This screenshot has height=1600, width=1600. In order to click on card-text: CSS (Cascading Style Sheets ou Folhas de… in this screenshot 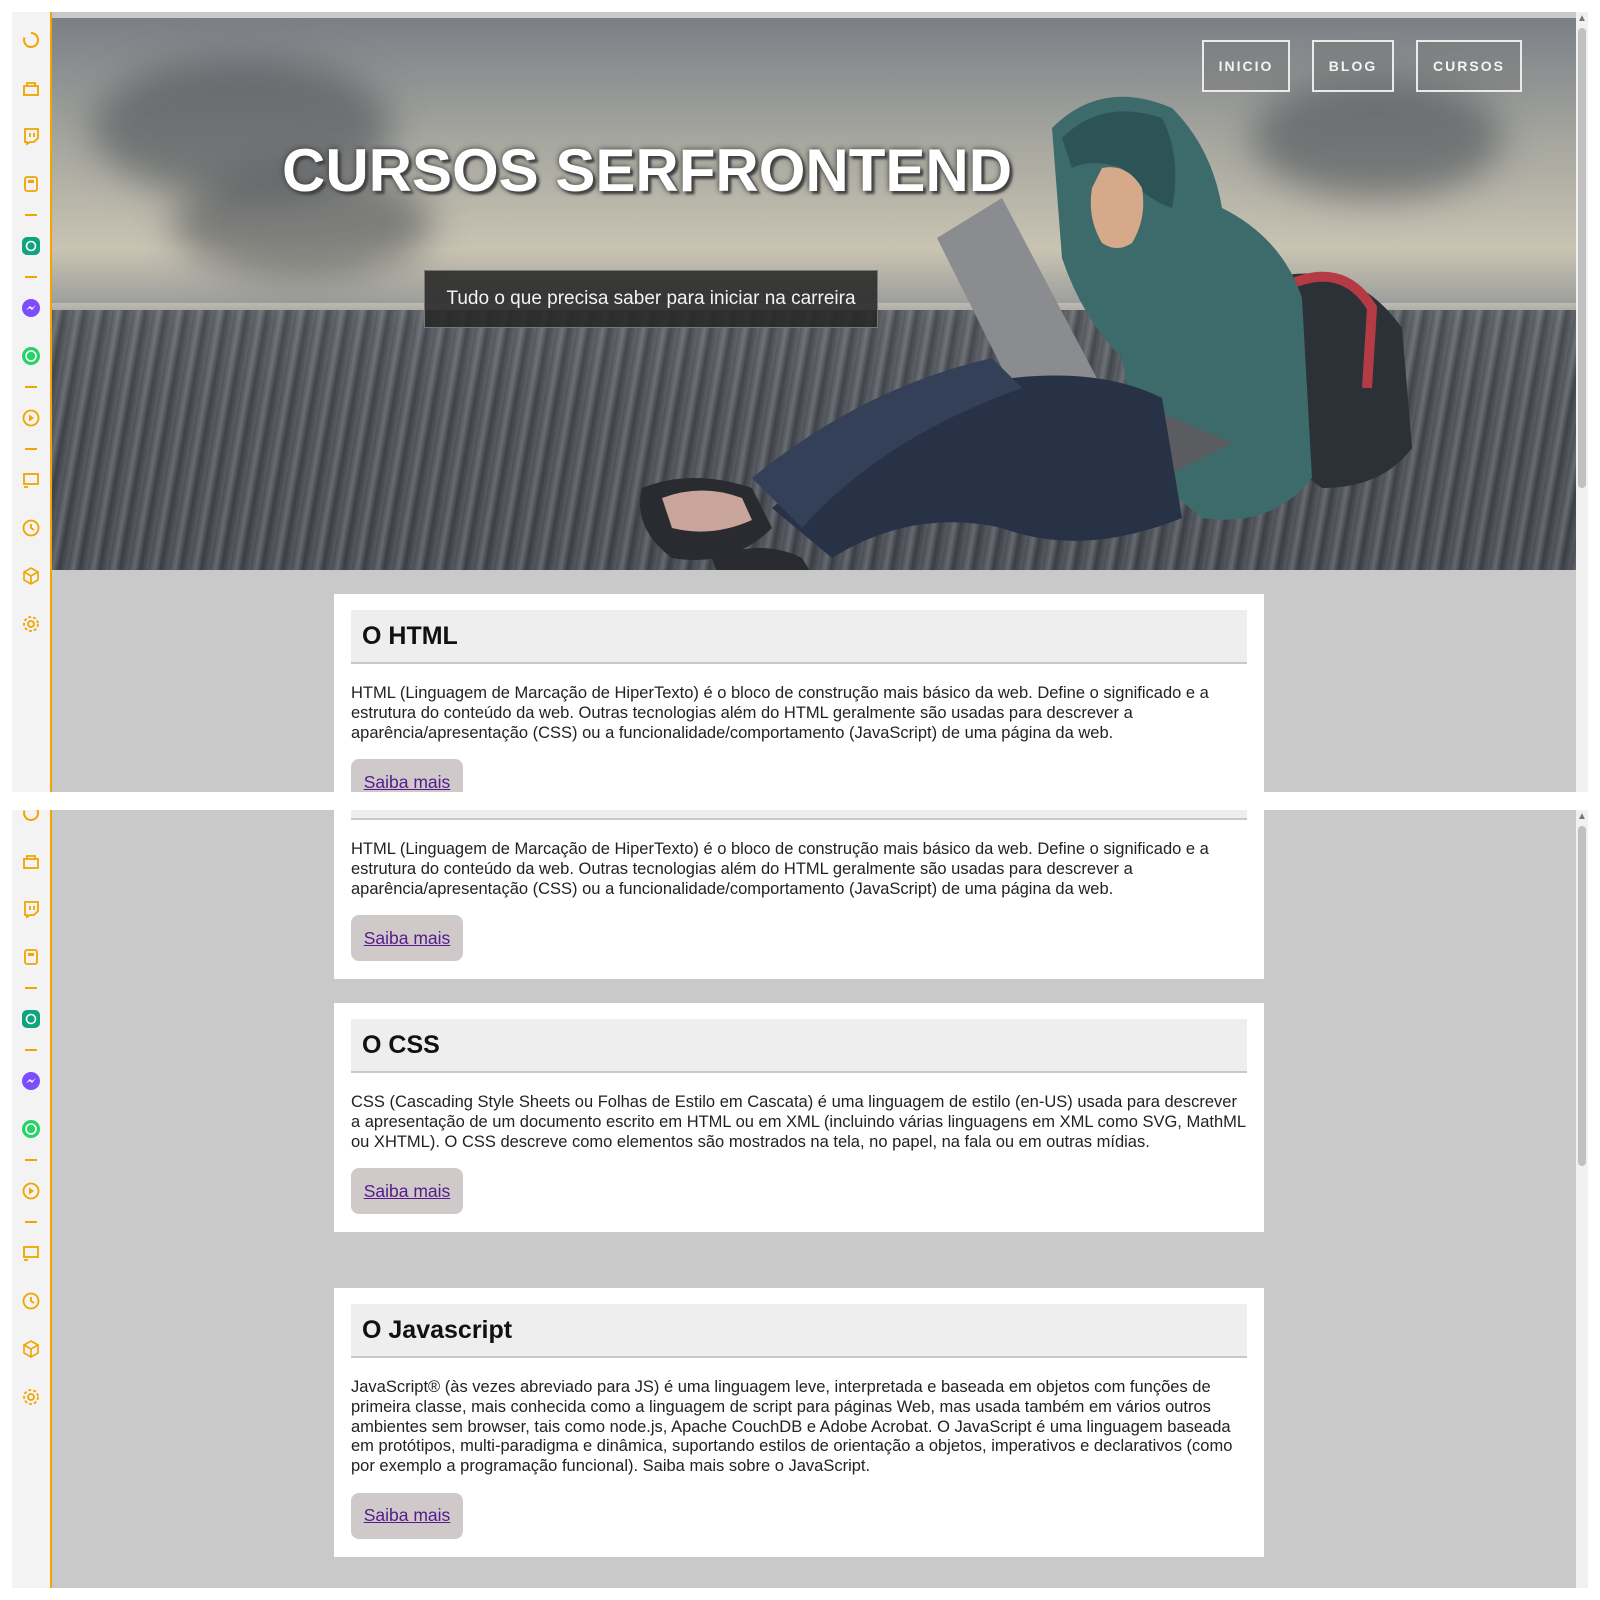, I will do `click(798, 1122)`.